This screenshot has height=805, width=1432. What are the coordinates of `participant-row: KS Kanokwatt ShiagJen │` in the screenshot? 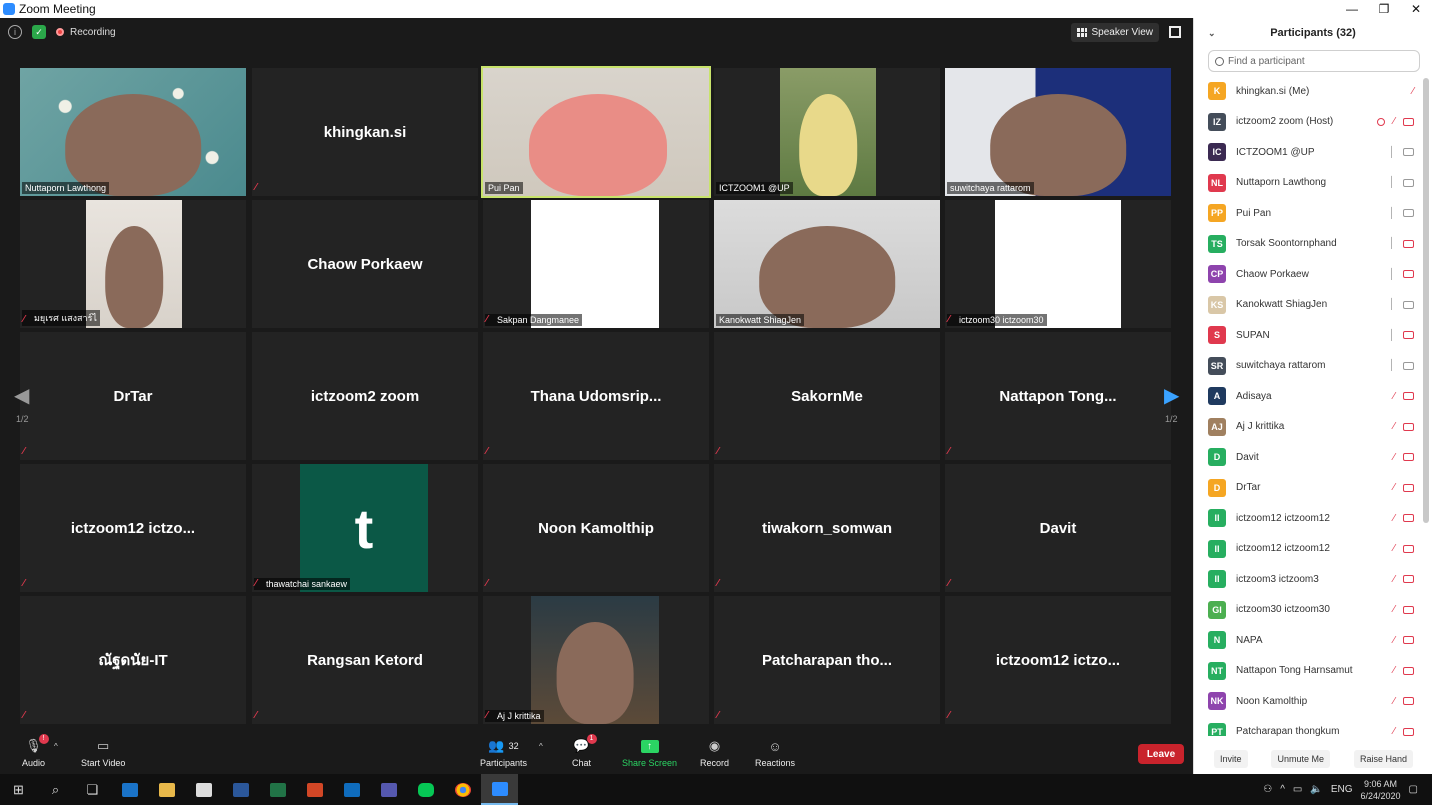 It's located at (1307, 305).